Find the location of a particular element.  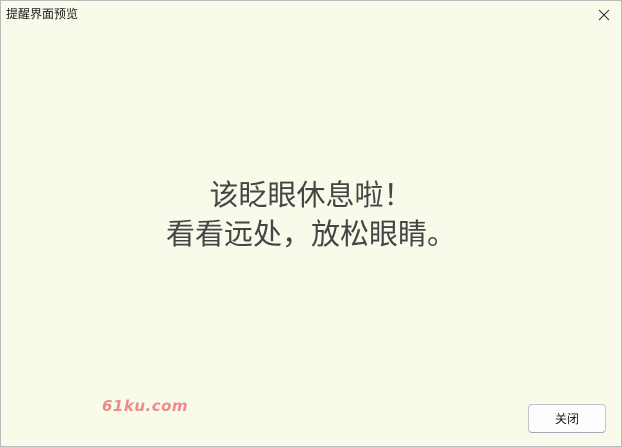

watermark: 61ku.com is located at coordinates (145, 406).